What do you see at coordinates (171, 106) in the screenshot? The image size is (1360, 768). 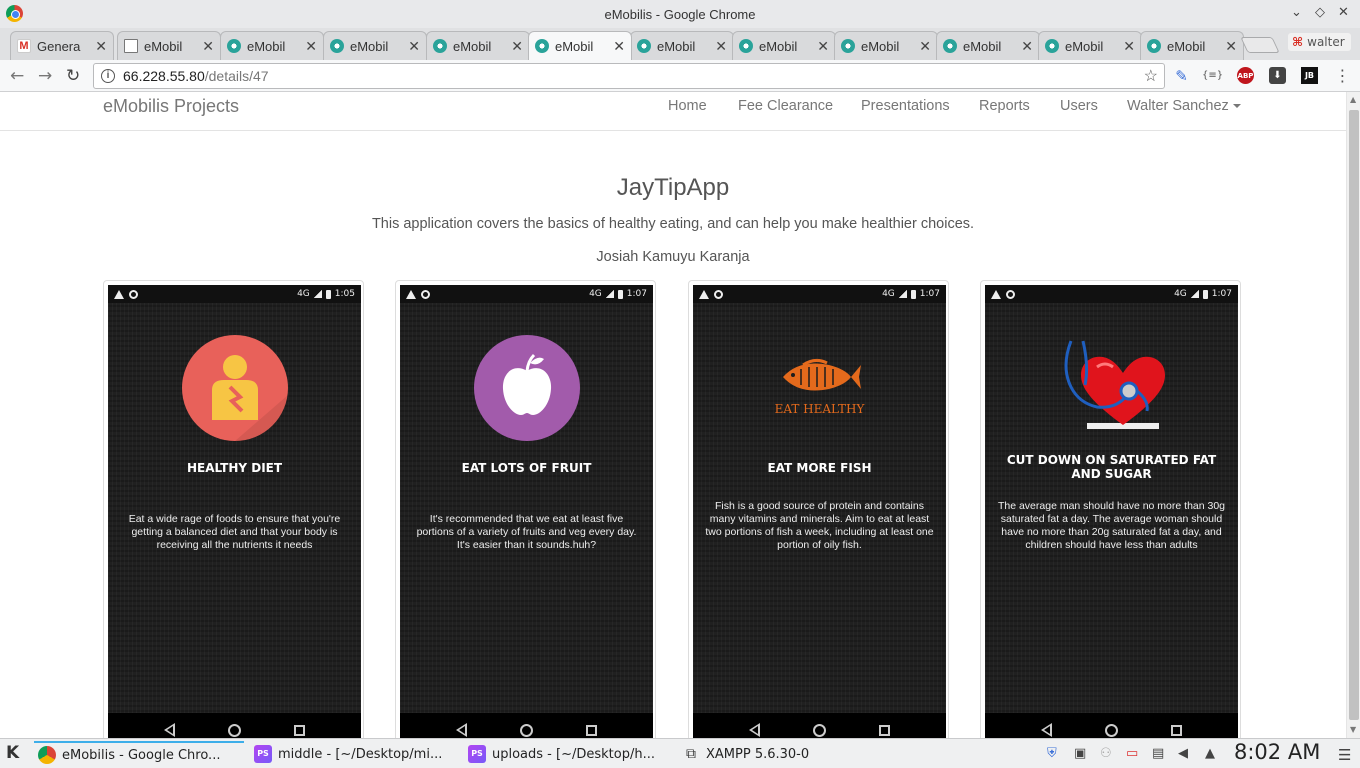 I see `site-brand: eMobilis Projects` at bounding box center [171, 106].